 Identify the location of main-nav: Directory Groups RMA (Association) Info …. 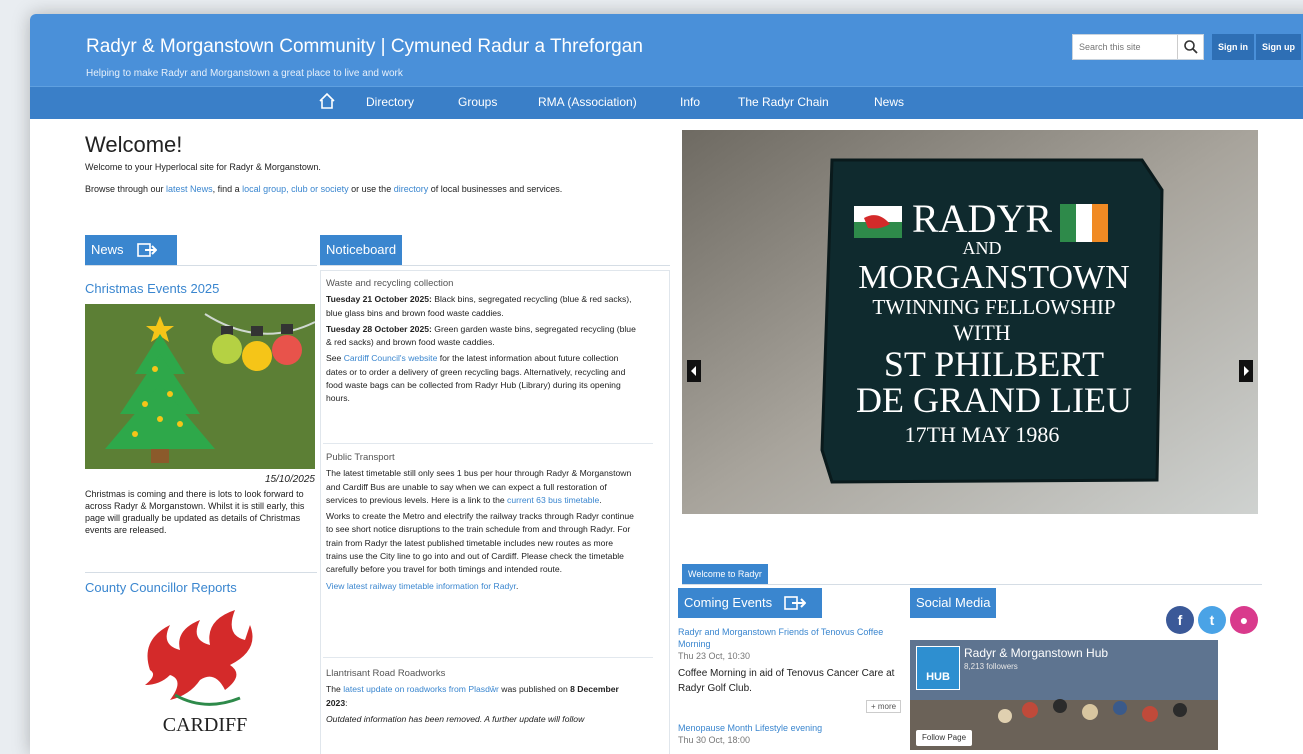
(666, 102).